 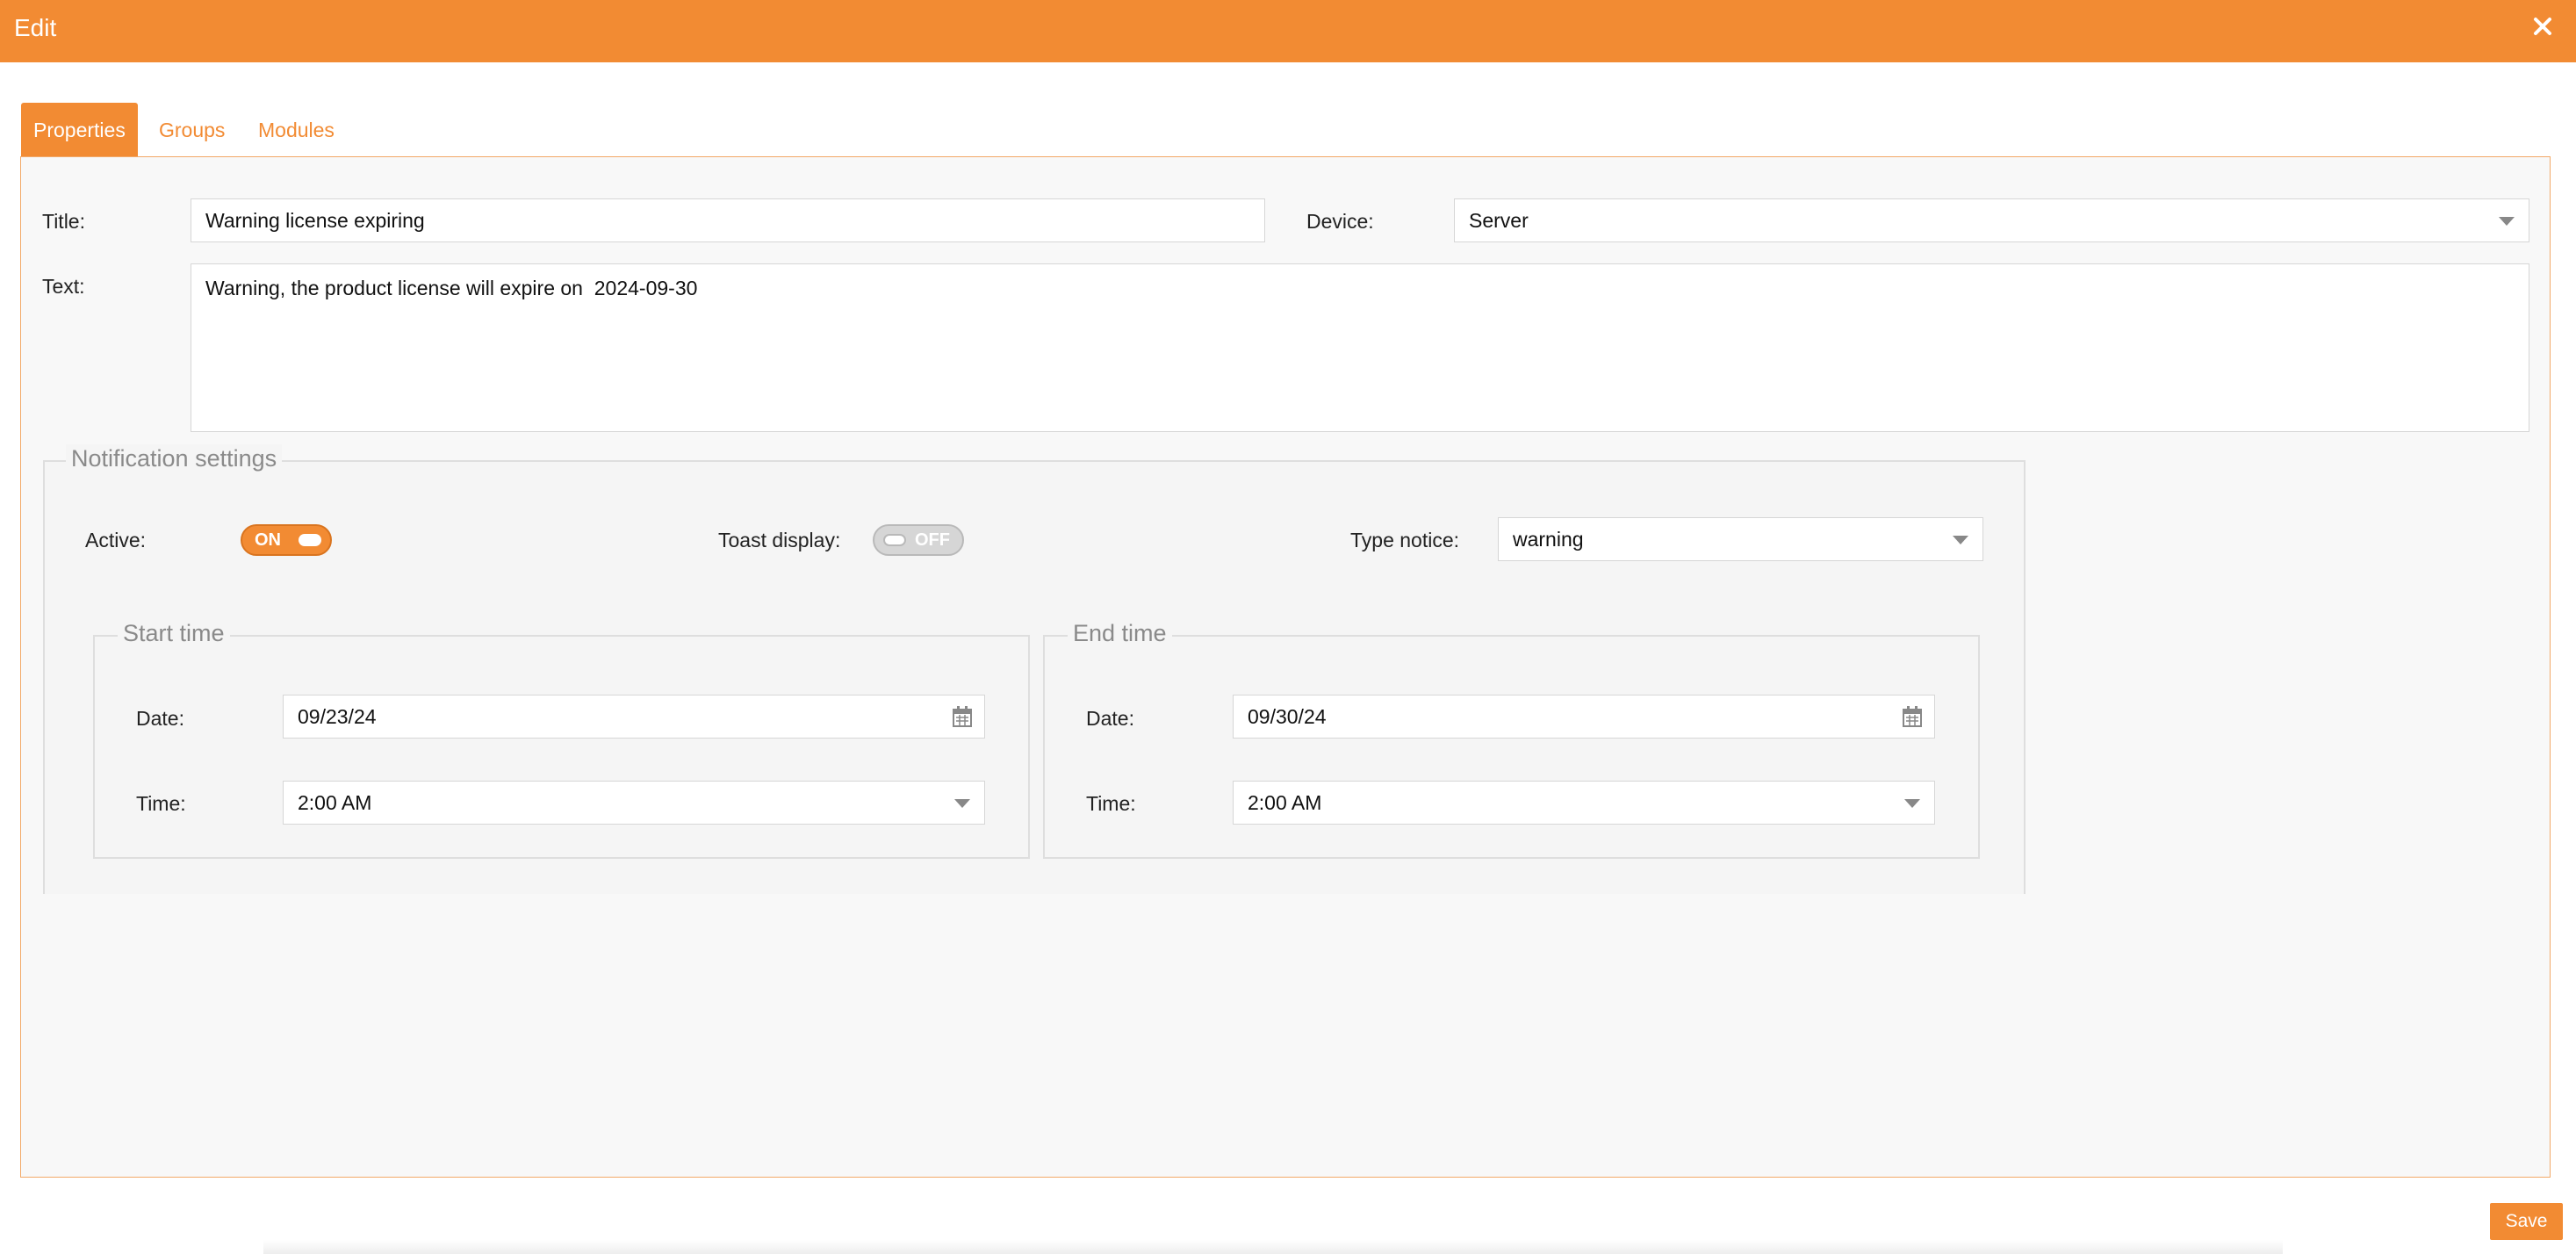 I want to click on type-notice-label: Type notice:, so click(x=1405, y=540).